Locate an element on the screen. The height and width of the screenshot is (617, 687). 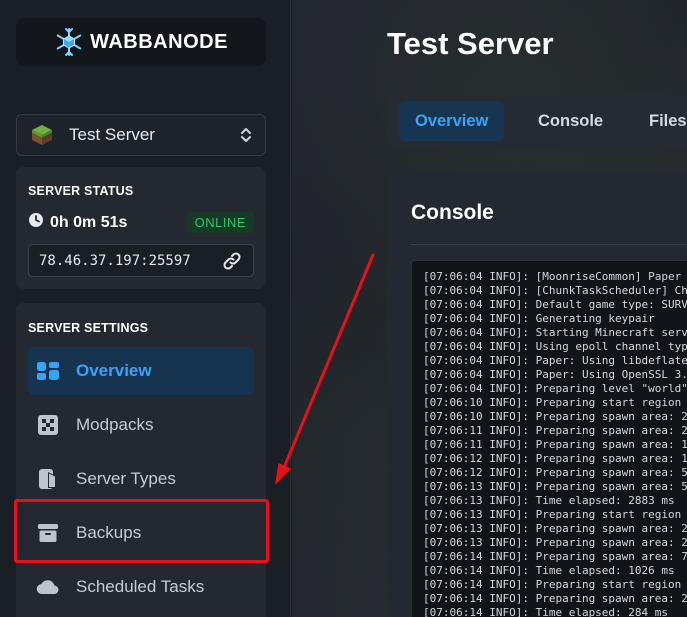
divider is located at coordinates (549, 244).